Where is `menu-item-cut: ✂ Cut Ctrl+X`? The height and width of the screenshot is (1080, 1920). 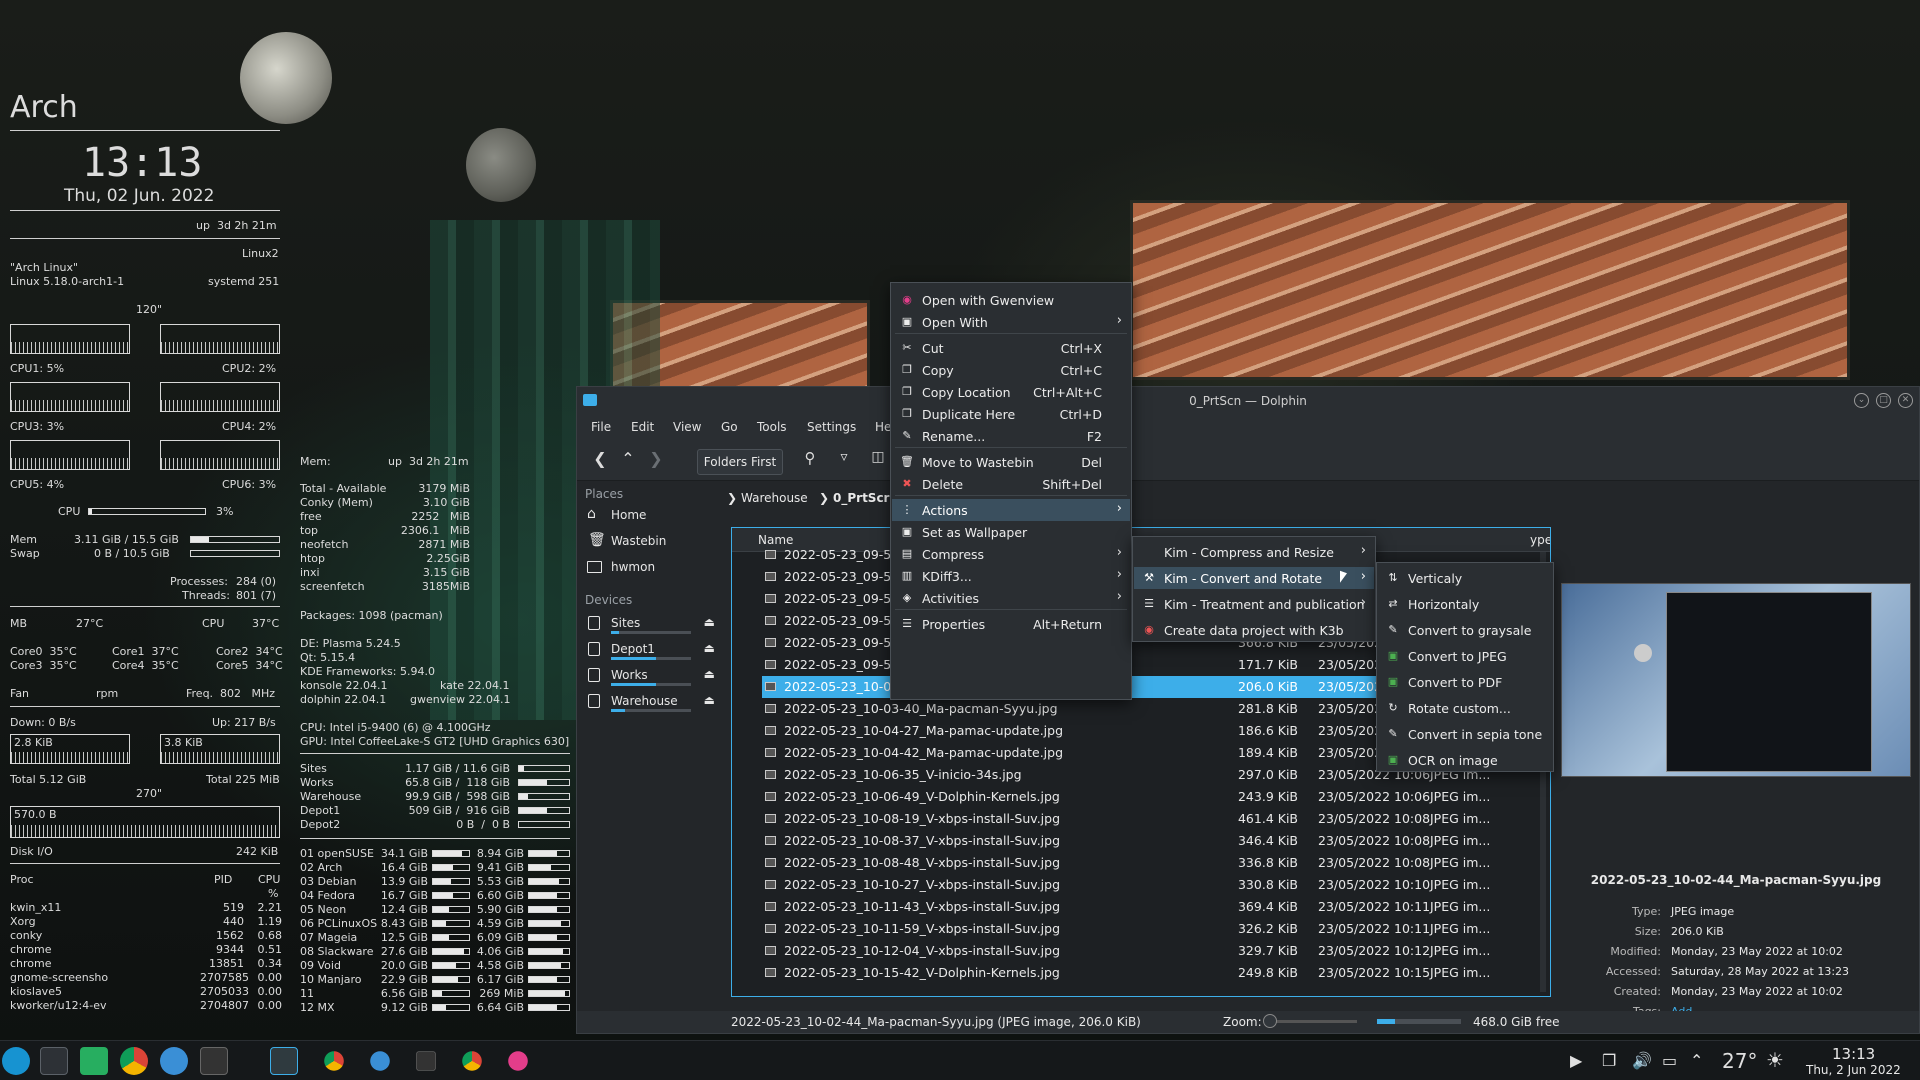 menu-item-cut: ✂ Cut Ctrl+X is located at coordinates (1011, 348).